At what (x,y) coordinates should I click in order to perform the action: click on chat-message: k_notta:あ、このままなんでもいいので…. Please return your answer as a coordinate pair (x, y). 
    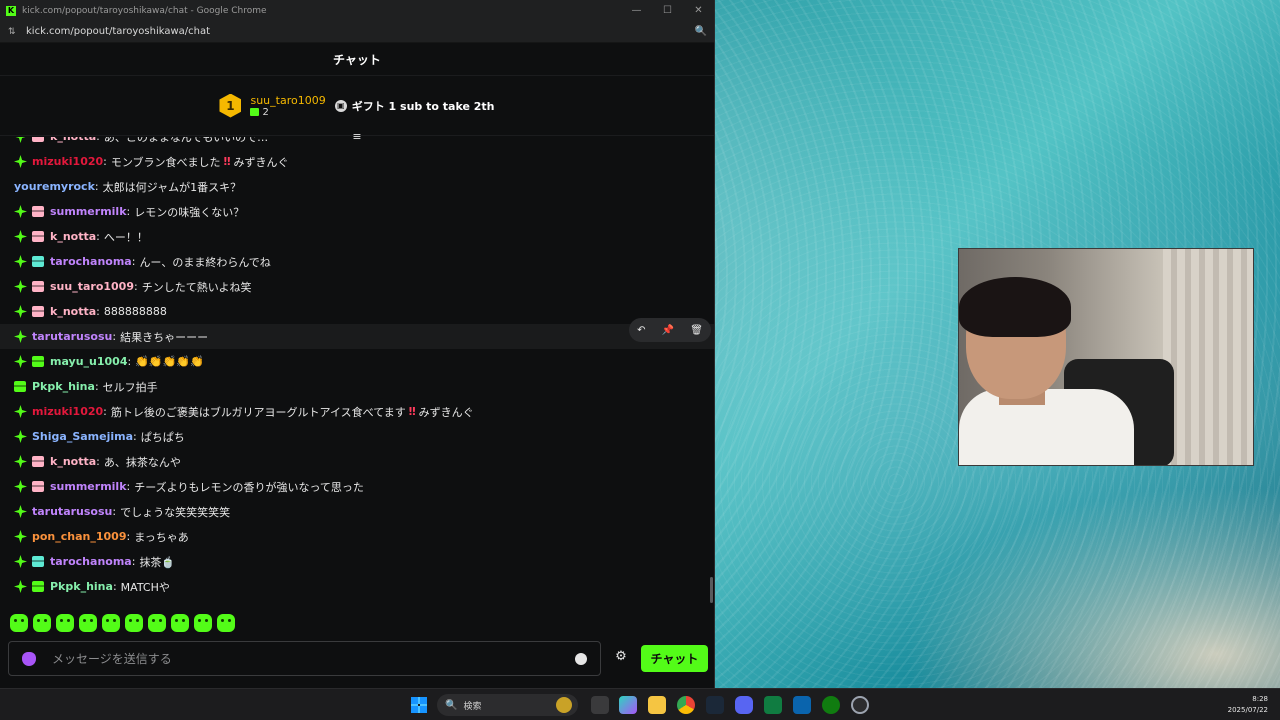
    Looking at the image, I should click on (357, 143).